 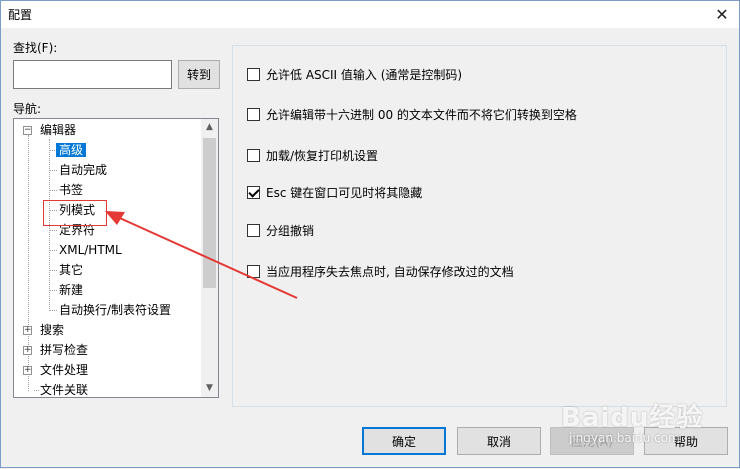 I want to click on tree-item-xml-html: XML/HTML, so click(x=90, y=250).